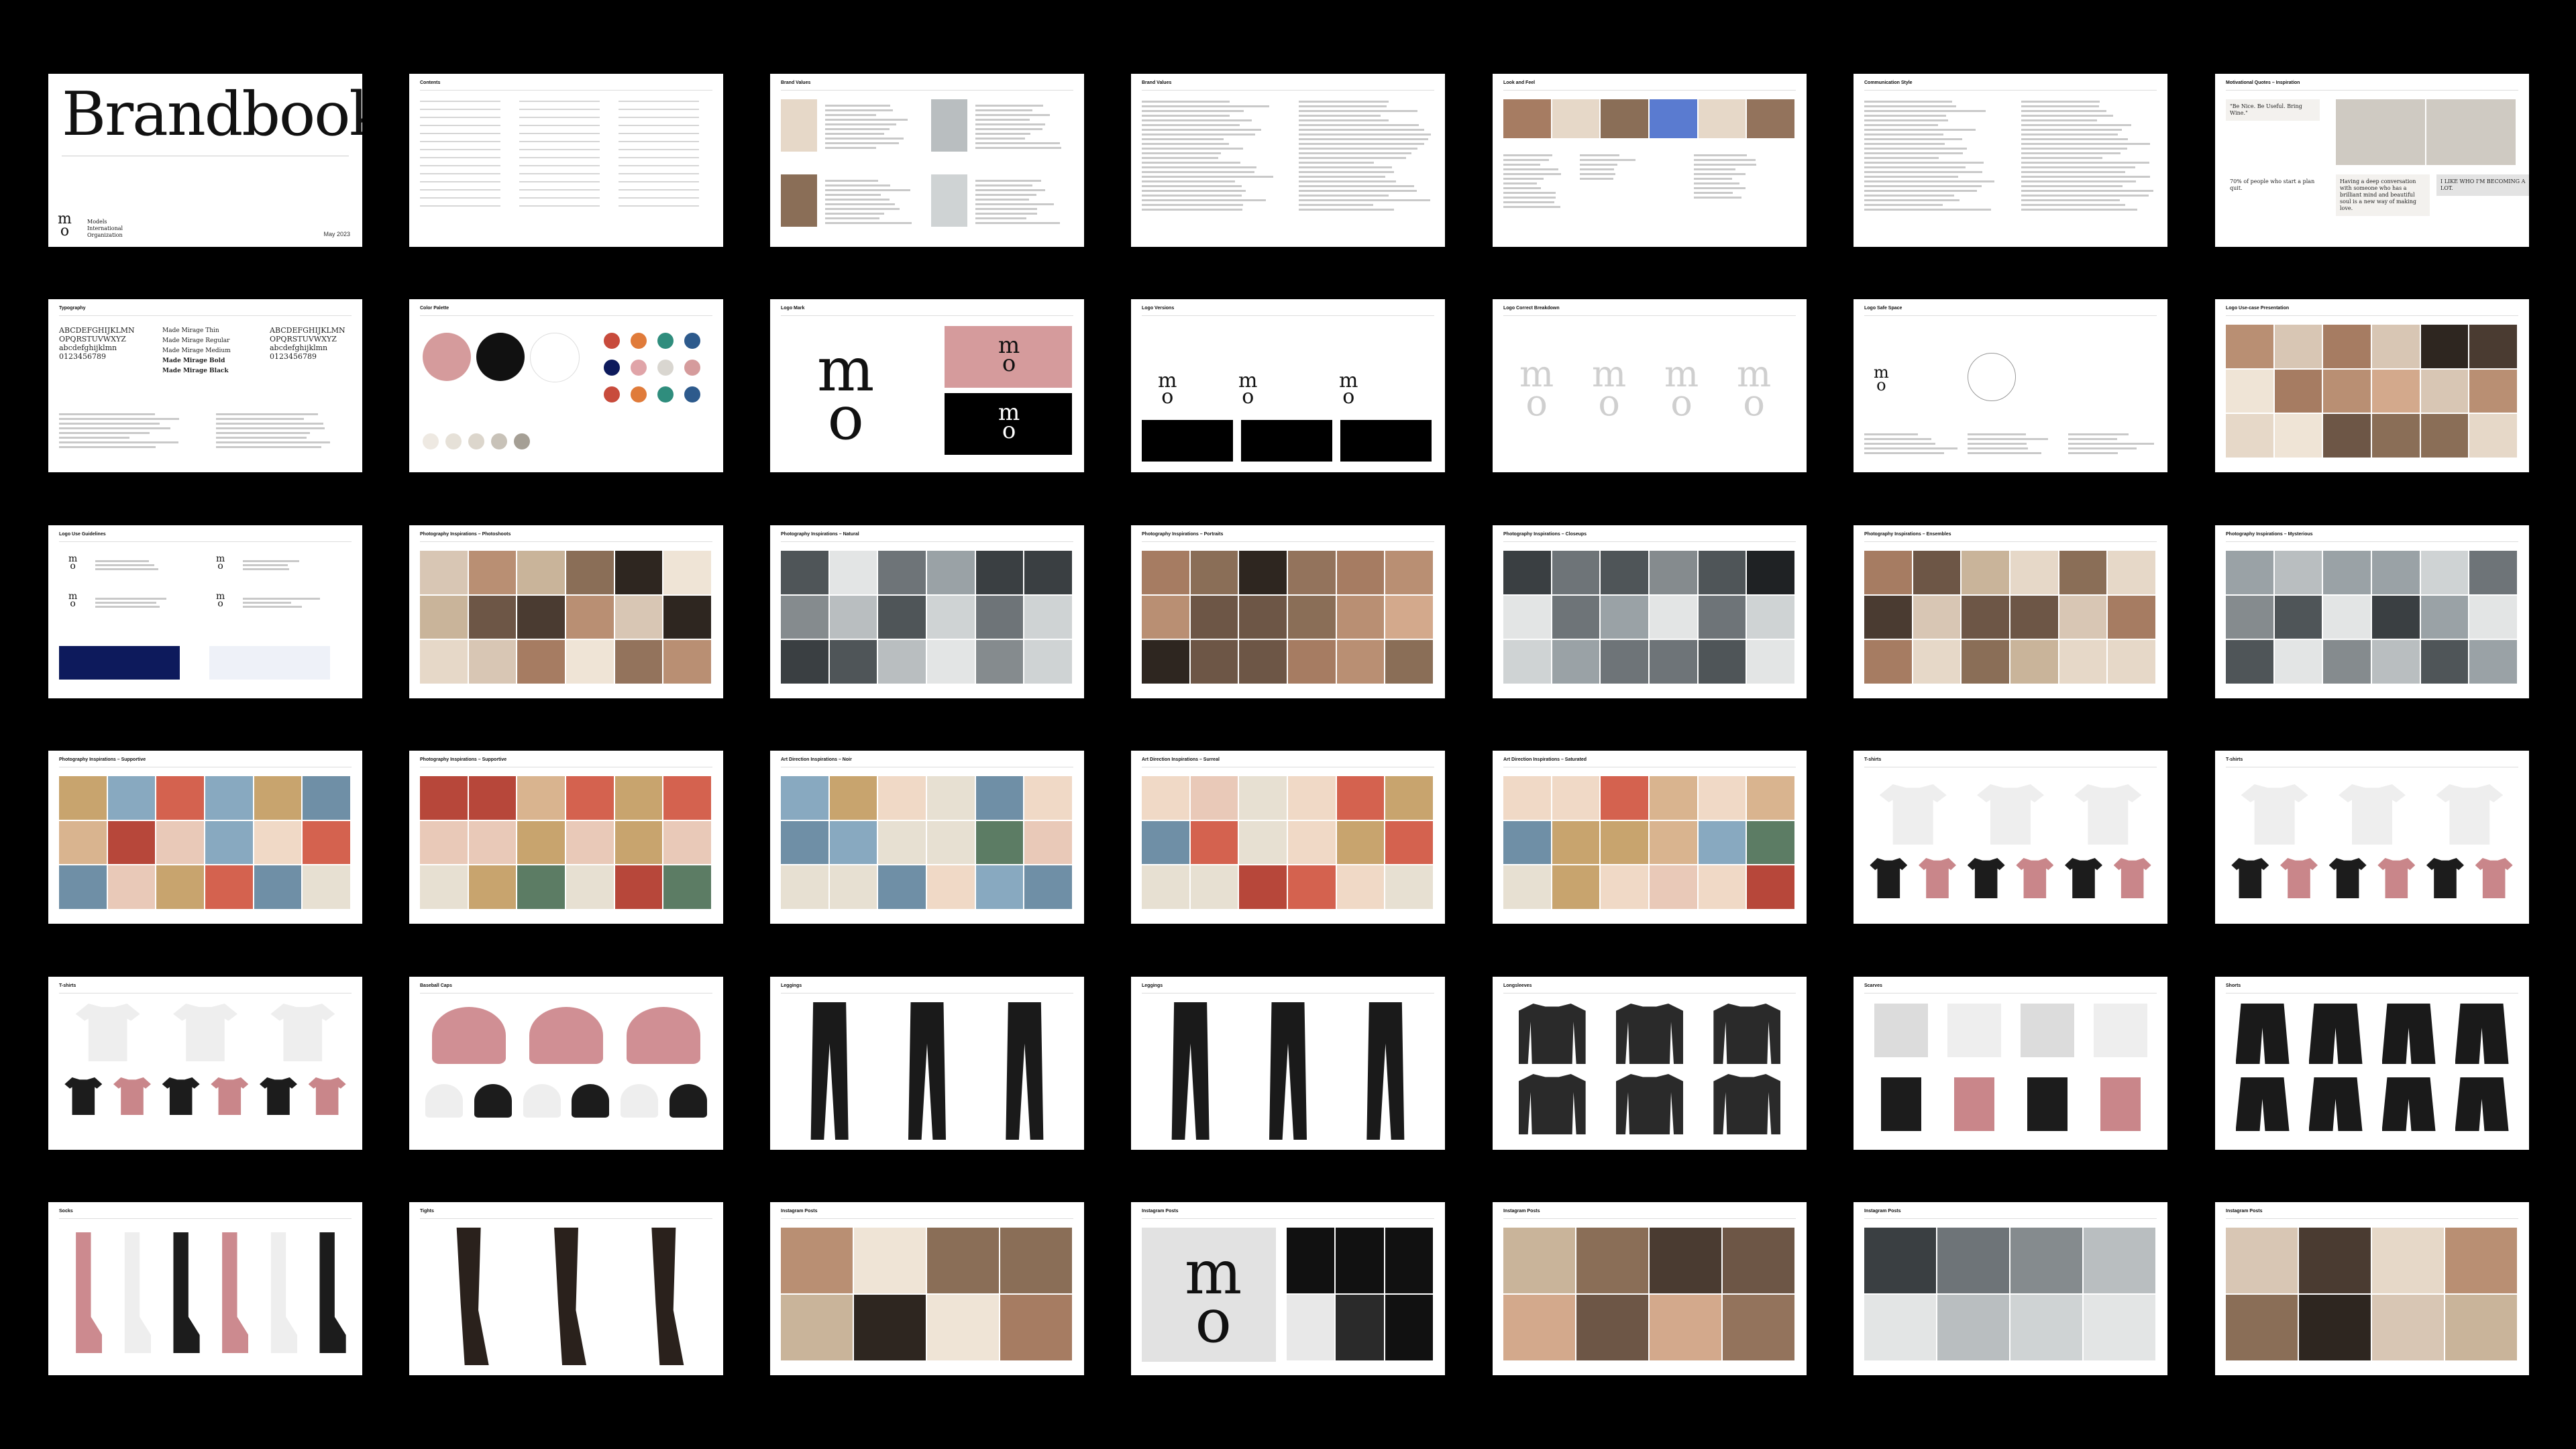  Describe the element at coordinates (82, 534) in the screenshot. I see `slide-title: Logo Use Guidelines` at that location.